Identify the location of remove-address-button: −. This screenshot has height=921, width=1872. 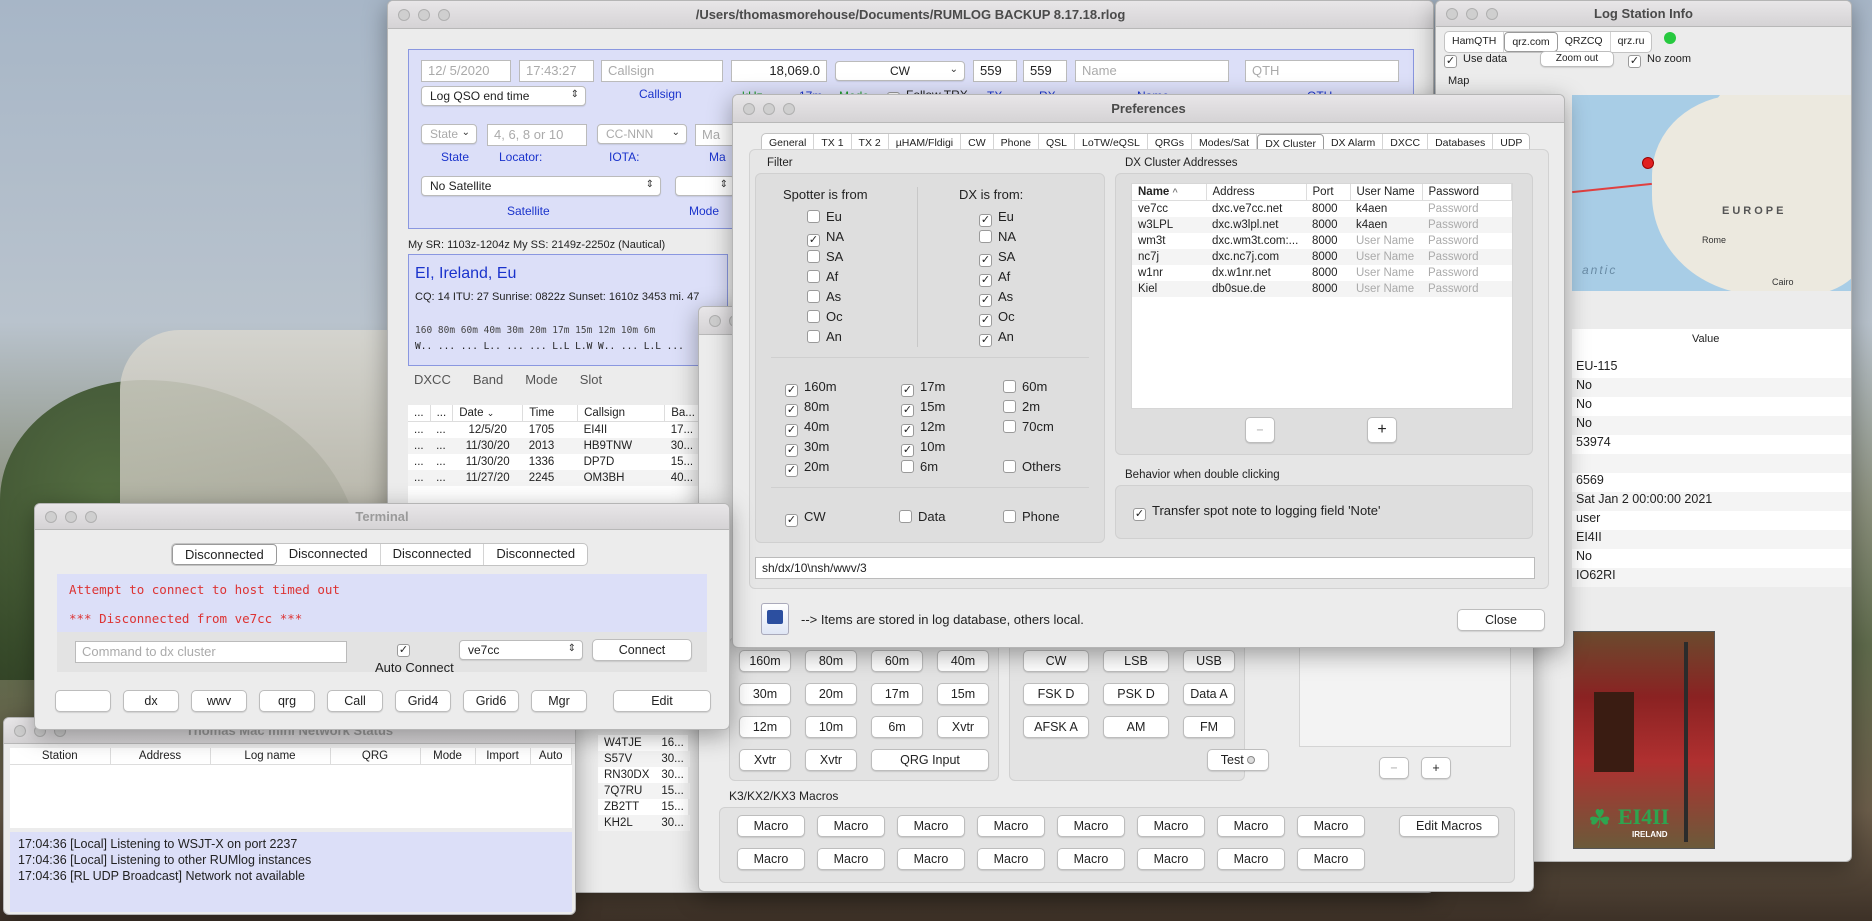
(1260, 430).